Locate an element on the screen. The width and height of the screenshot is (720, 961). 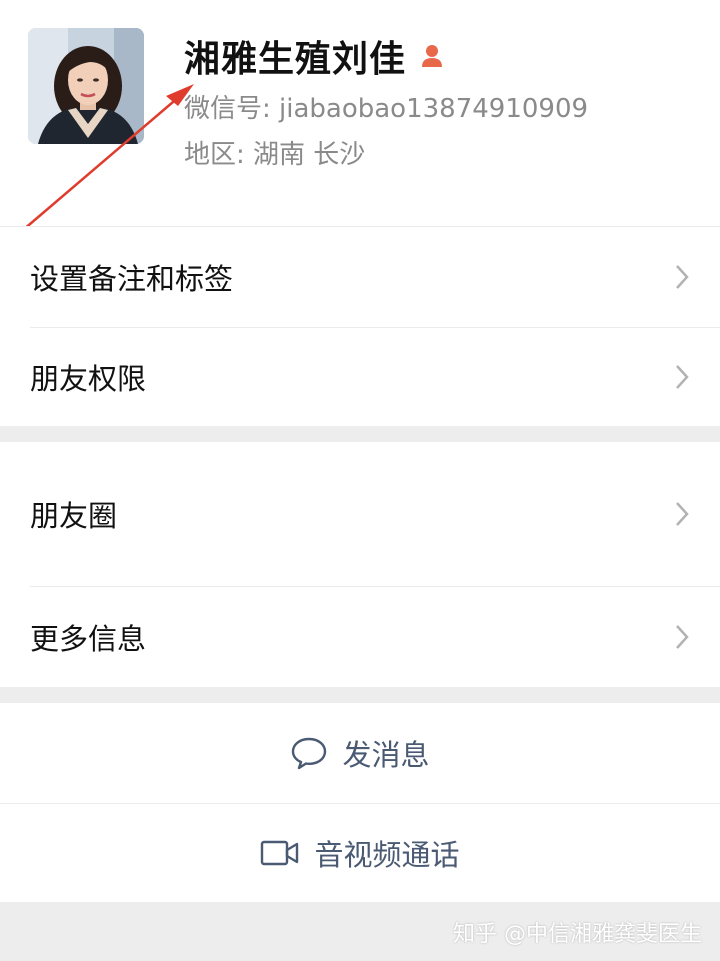
video-call-label: 音视频通话 is located at coordinates (387, 855).